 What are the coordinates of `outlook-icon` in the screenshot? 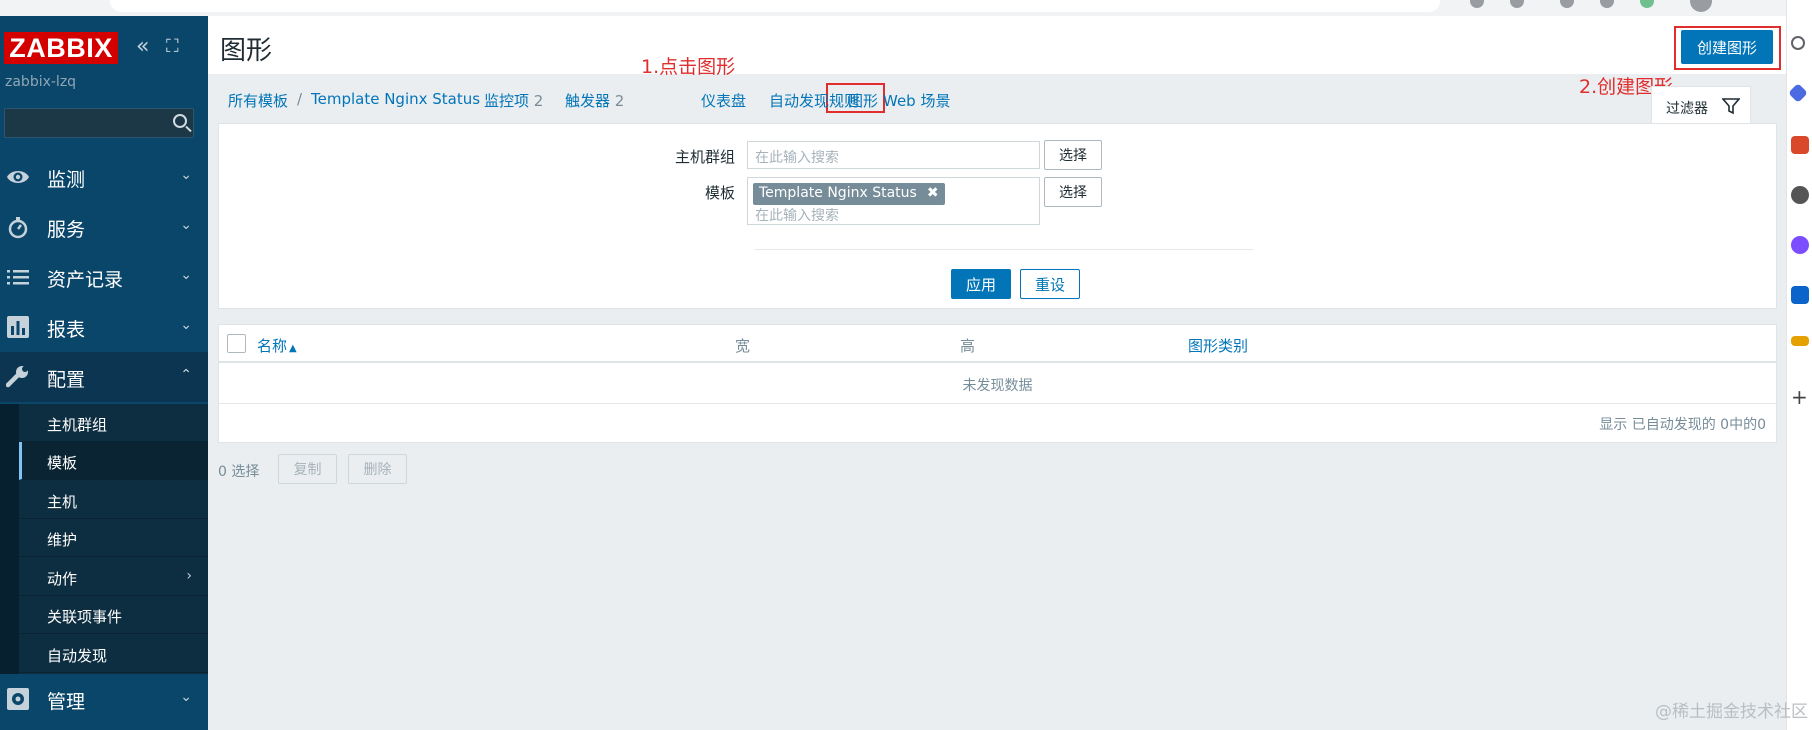 It's located at (1800, 295).